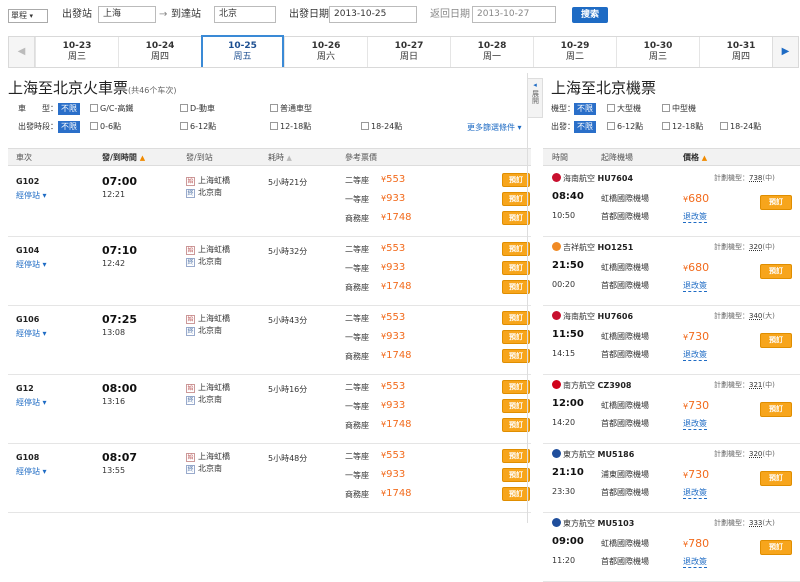  I want to click on from-input: 上海, so click(127, 14).